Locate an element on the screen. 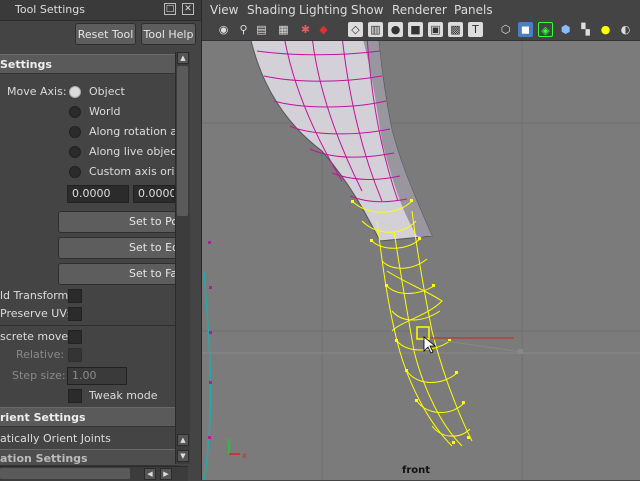 Image resolution: width=640 pixels, height=481 pixels. manipulator-handle is located at coordinates (520, 351).